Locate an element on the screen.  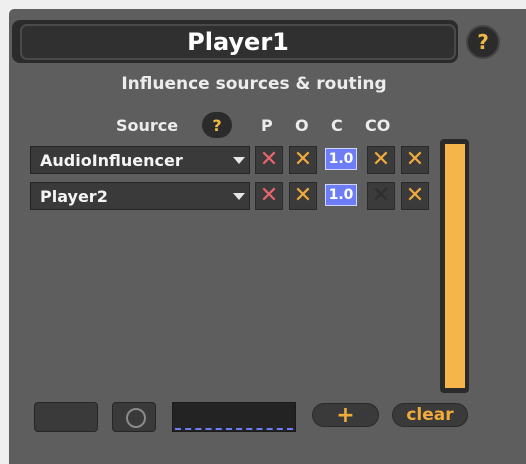
blank-button is located at coordinates (66, 417).